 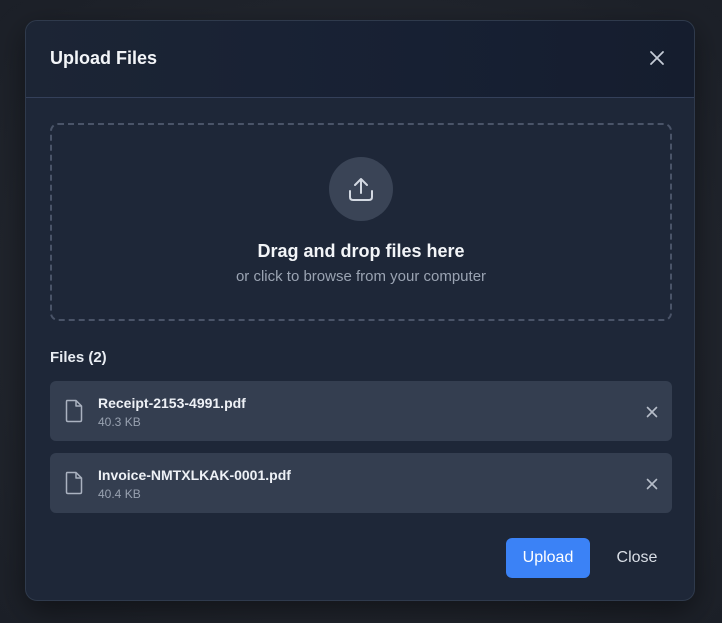 I want to click on upload-button: Upload, so click(x=548, y=558).